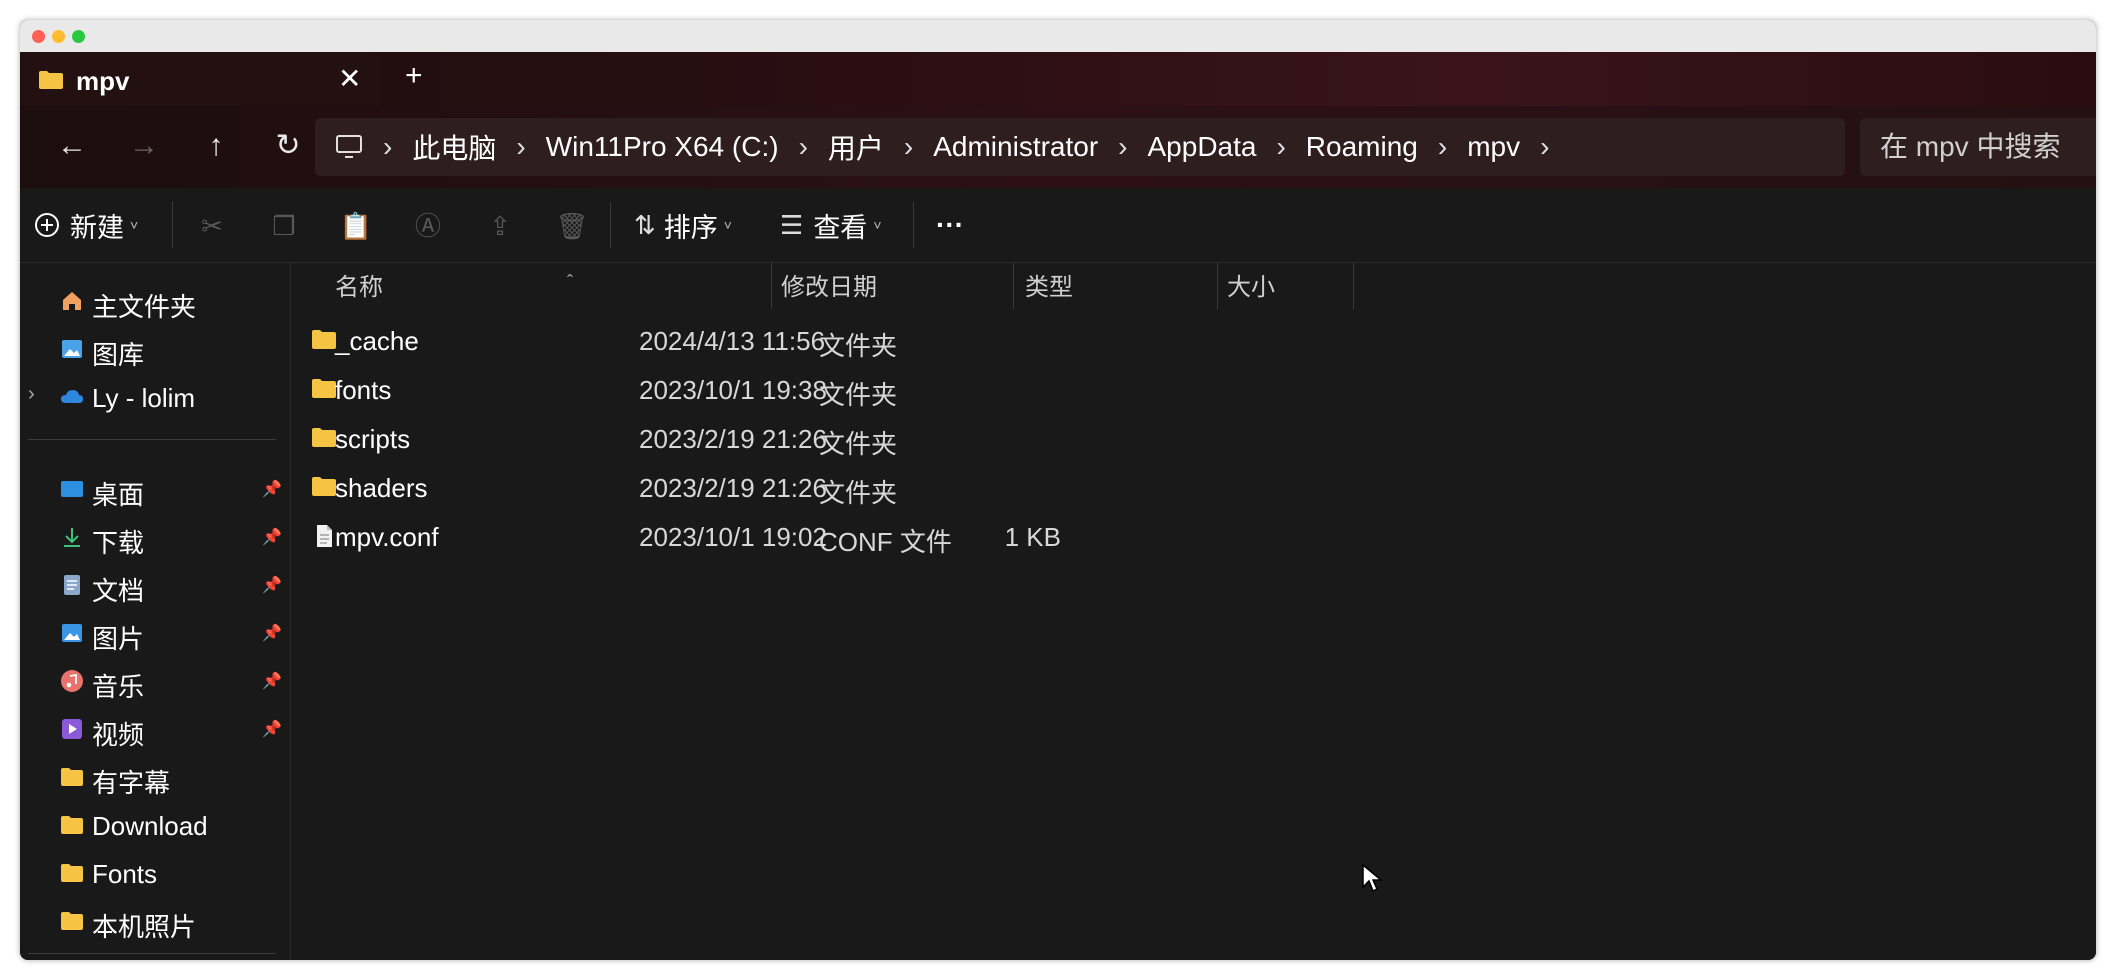 This screenshot has height=979, width=2116. Describe the element at coordinates (801, 438) in the screenshot. I see `file-row: scripts 2023/2/19 21:26 文件夹` at that location.